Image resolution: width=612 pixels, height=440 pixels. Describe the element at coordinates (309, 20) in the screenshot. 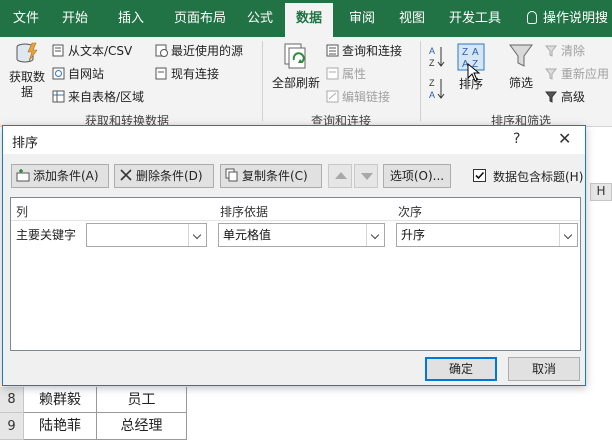

I see `tab-data: 数据` at that location.